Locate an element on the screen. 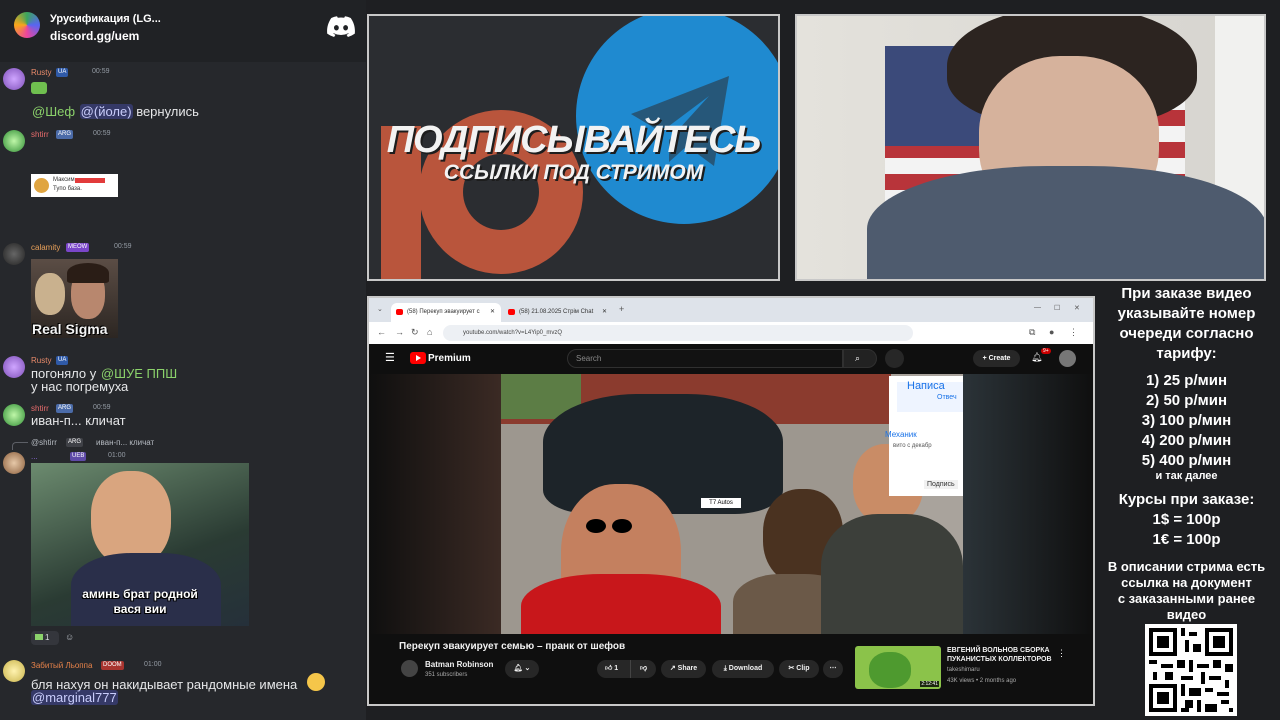 The width and height of the screenshot is (1280, 720). forward-icon: → is located at coordinates (399, 332).